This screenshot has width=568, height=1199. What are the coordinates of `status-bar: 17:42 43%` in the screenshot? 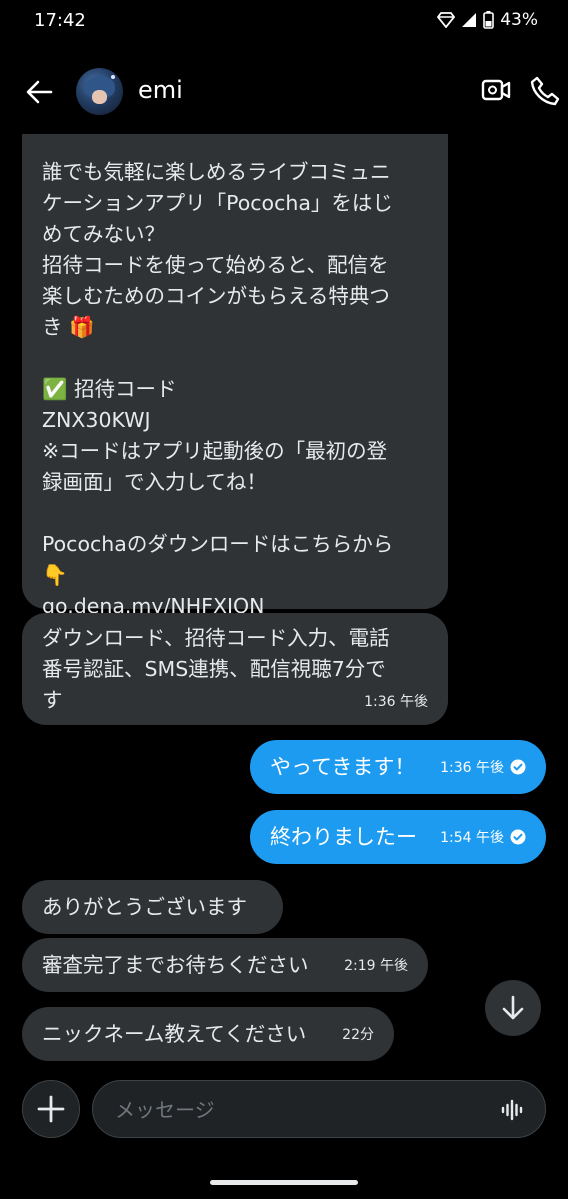 It's located at (284, 23).